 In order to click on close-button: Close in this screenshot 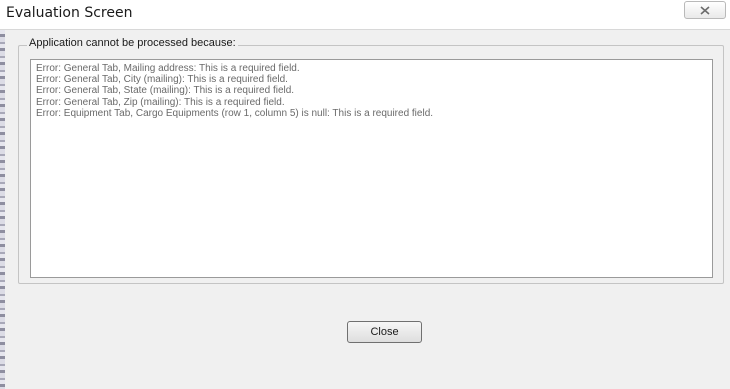, I will do `click(384, 332)`.